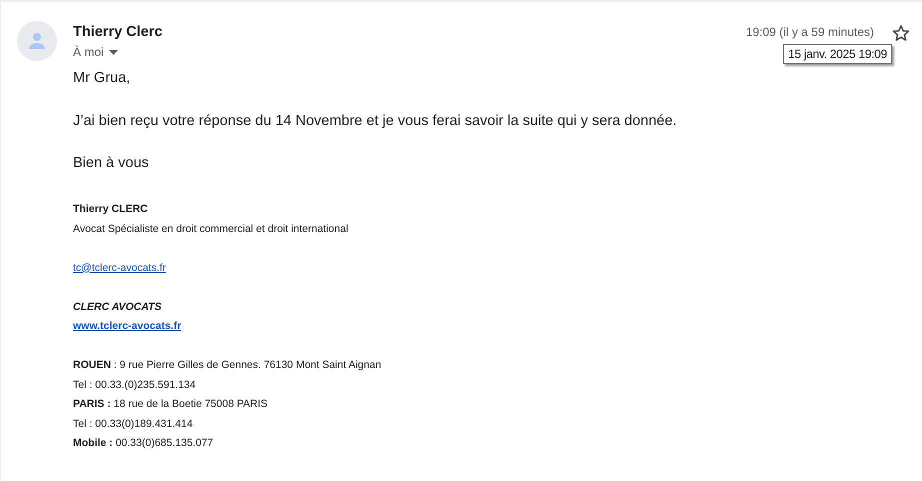  Describe the element at coordinates (901, 33) in the screenshot. I see `star-icon` at that location.